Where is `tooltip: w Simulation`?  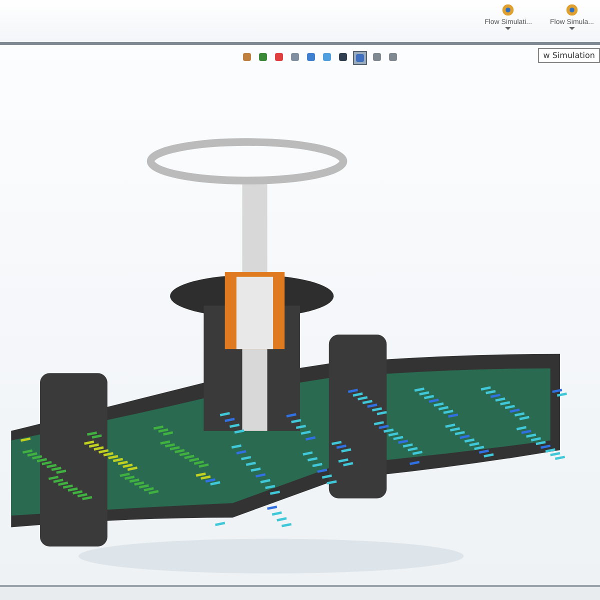 tooltip: w Simulation is located at coordinates (569, 55).